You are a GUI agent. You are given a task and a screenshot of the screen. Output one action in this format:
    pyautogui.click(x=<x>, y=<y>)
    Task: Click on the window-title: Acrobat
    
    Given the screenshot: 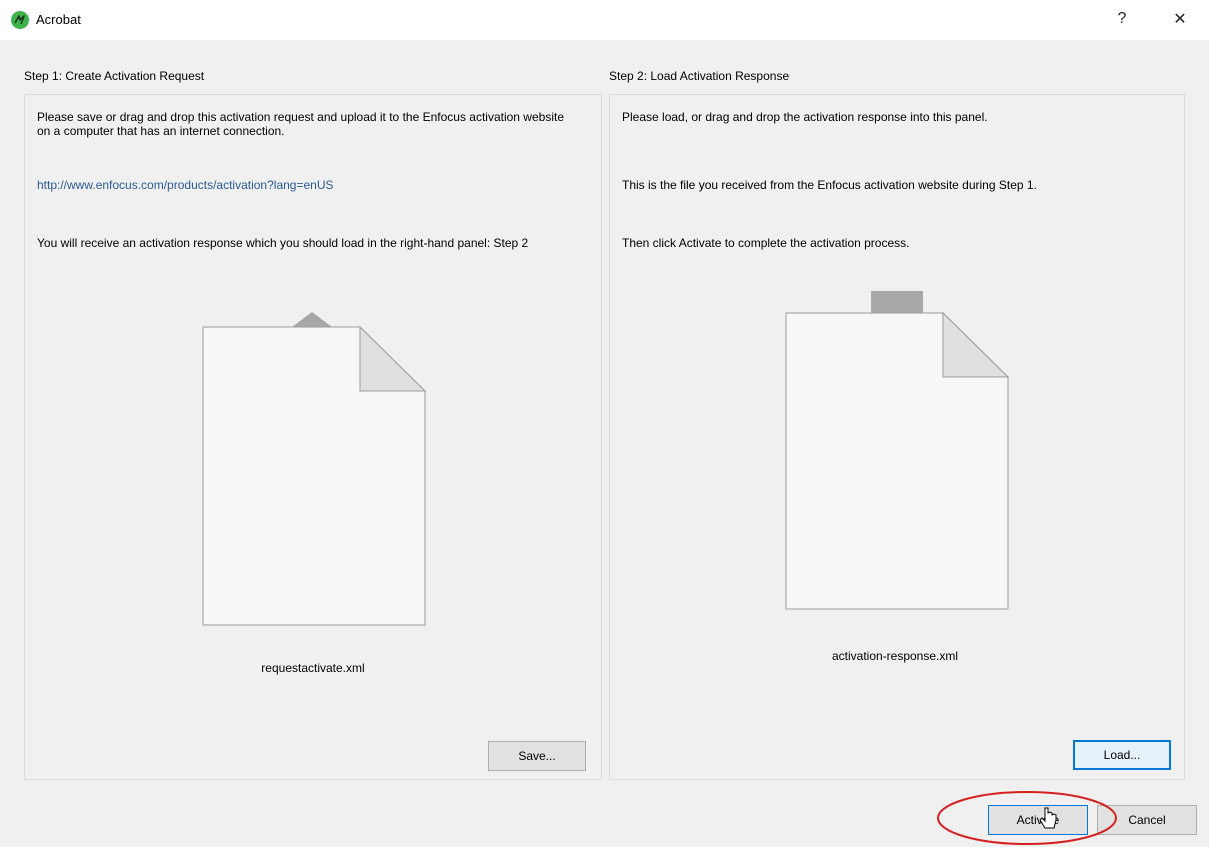 What is the action you would take?
    pyautogui.click(x=58, y=19)
    